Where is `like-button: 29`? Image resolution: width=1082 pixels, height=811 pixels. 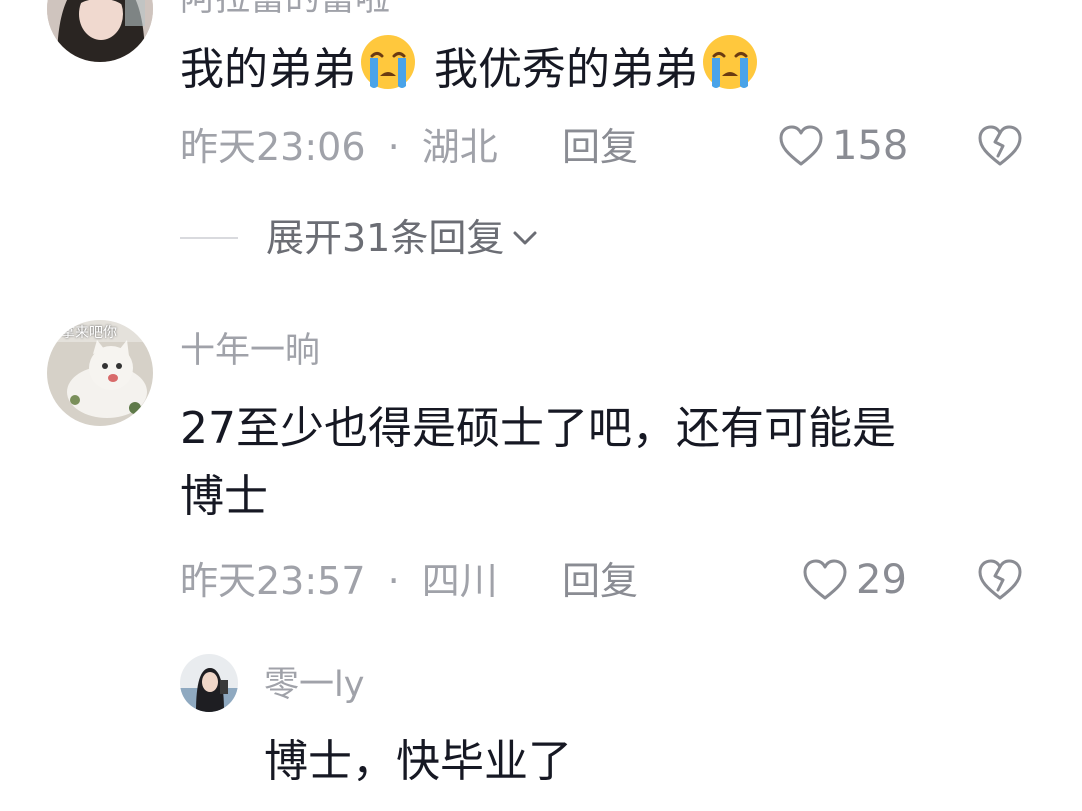
like-button: 29 is located at coordinates (854, 580).